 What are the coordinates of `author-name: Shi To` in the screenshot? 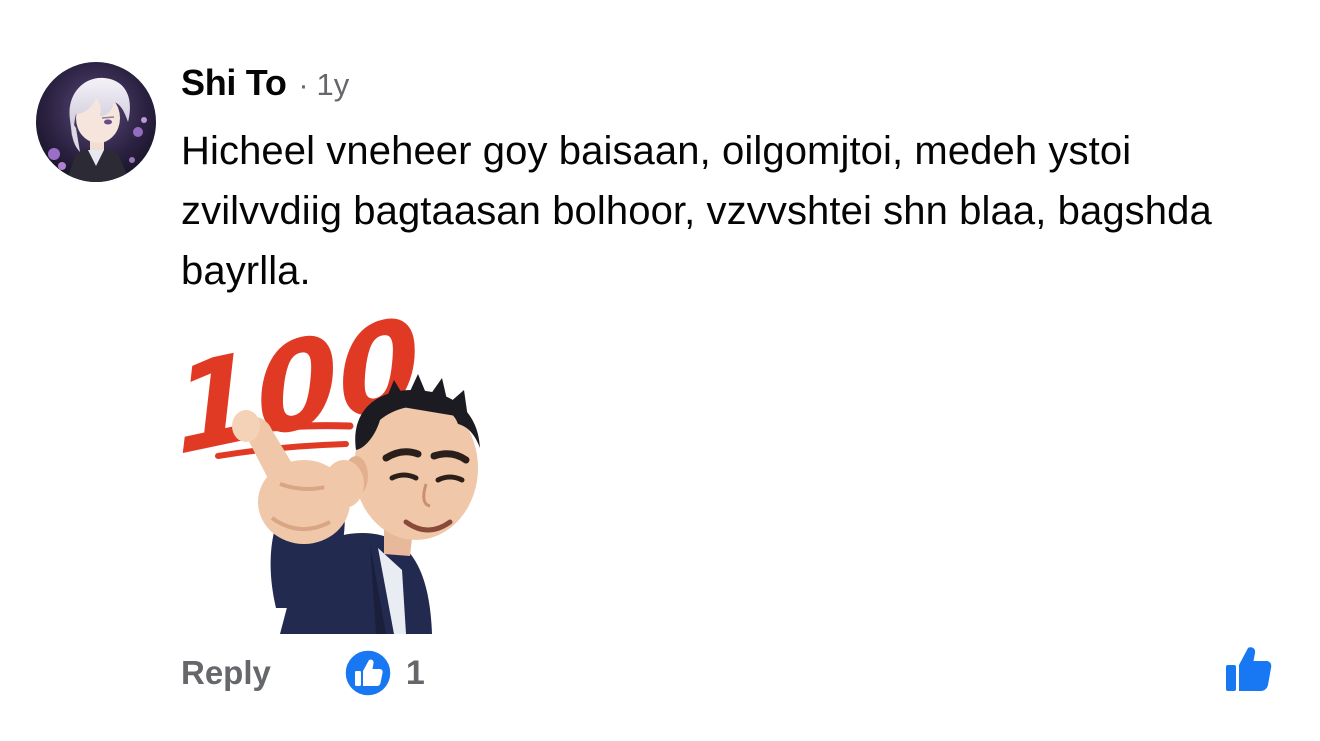 It's located at (234, 83).